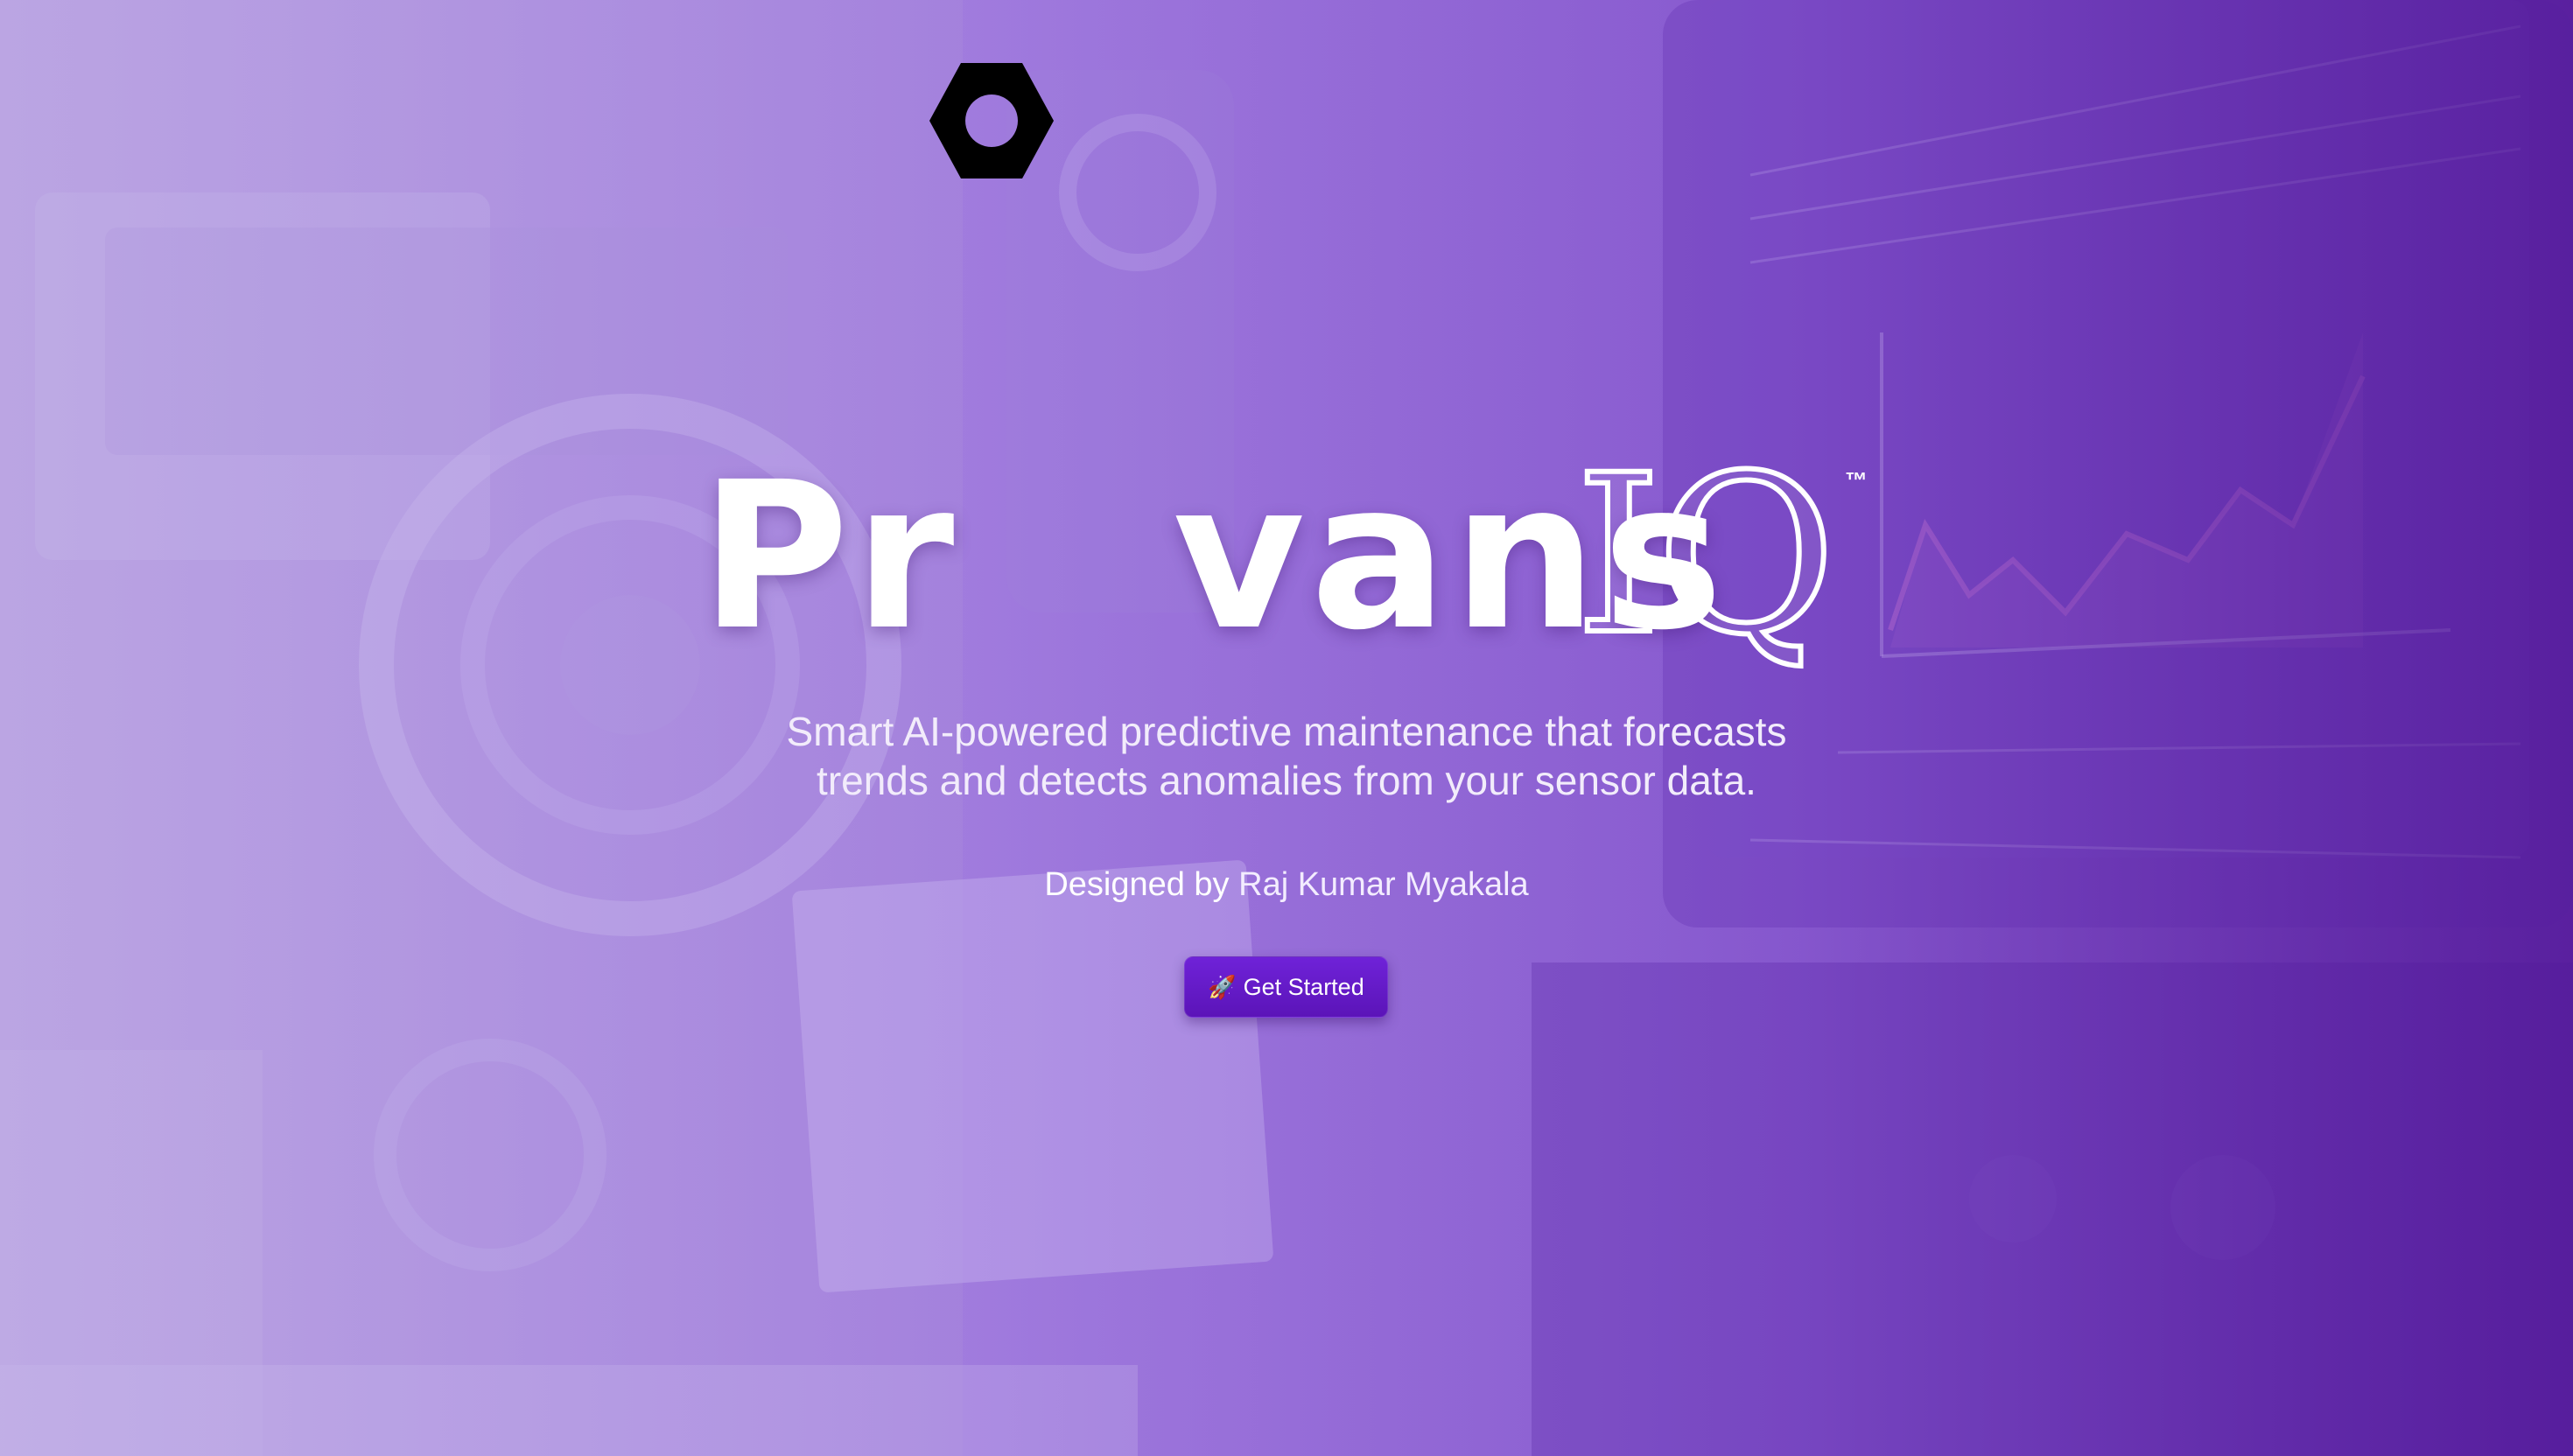 This screenshot has height=1456, width=2573. I want to click on get-started-label: Get Started, so click(1303, 986).